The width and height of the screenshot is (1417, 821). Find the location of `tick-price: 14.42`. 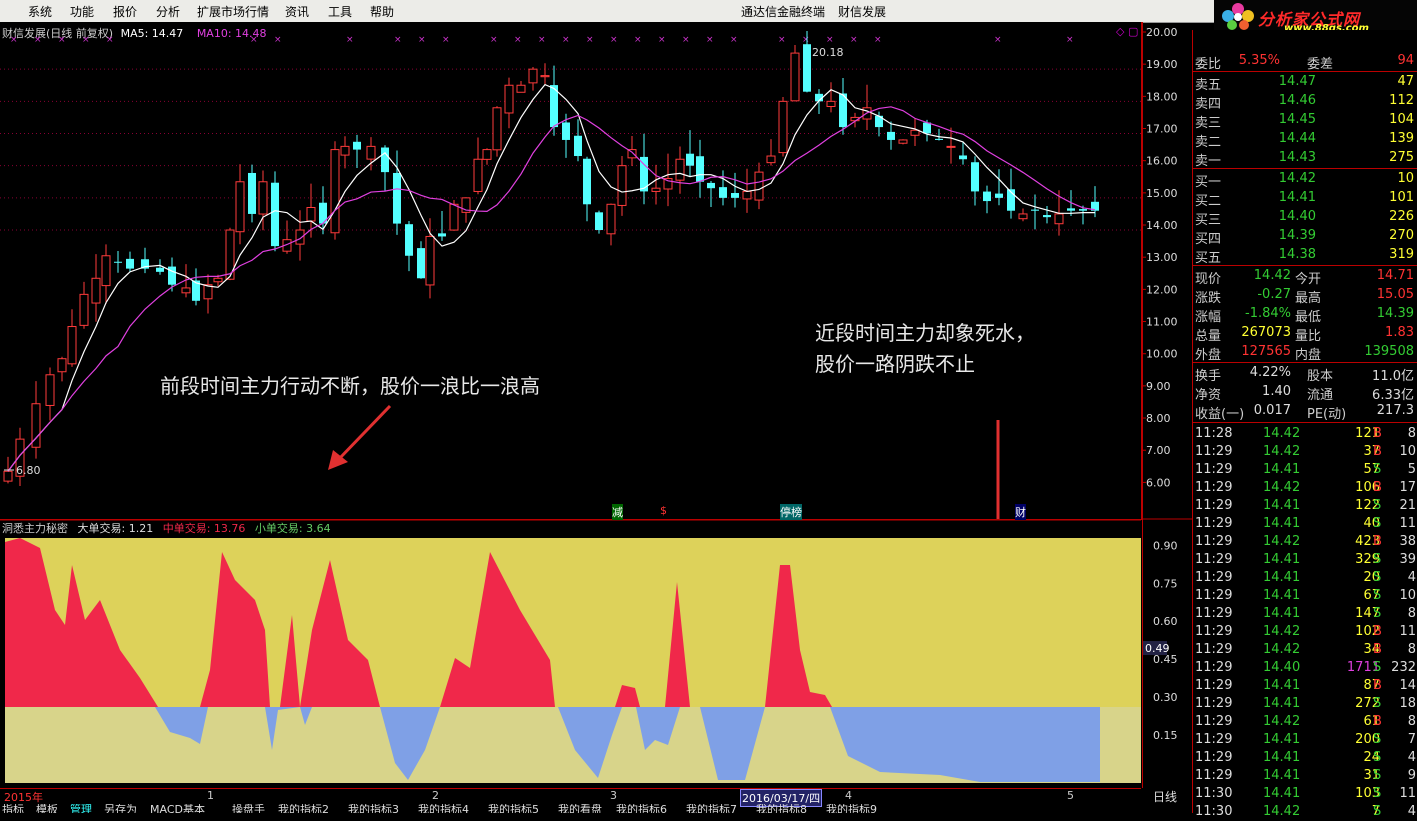

tick-price: 14.42 is located at coordinates (1281, 433).